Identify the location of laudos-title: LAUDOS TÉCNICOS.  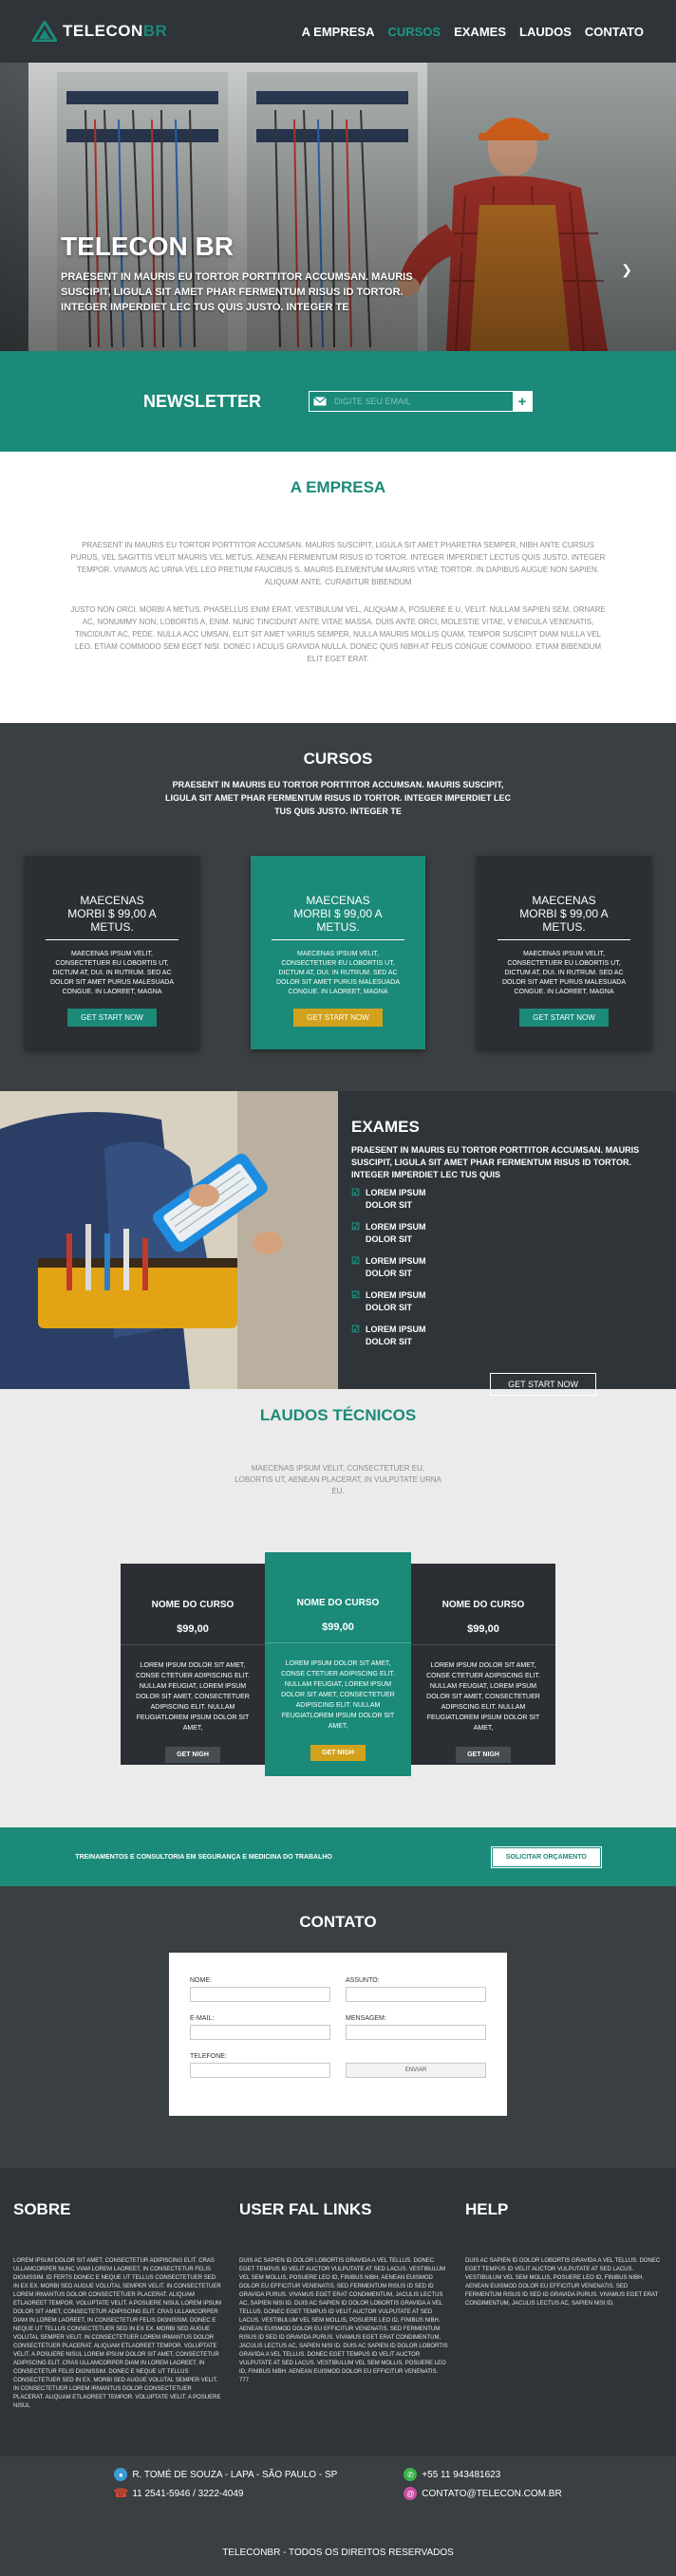
(338, 1415).